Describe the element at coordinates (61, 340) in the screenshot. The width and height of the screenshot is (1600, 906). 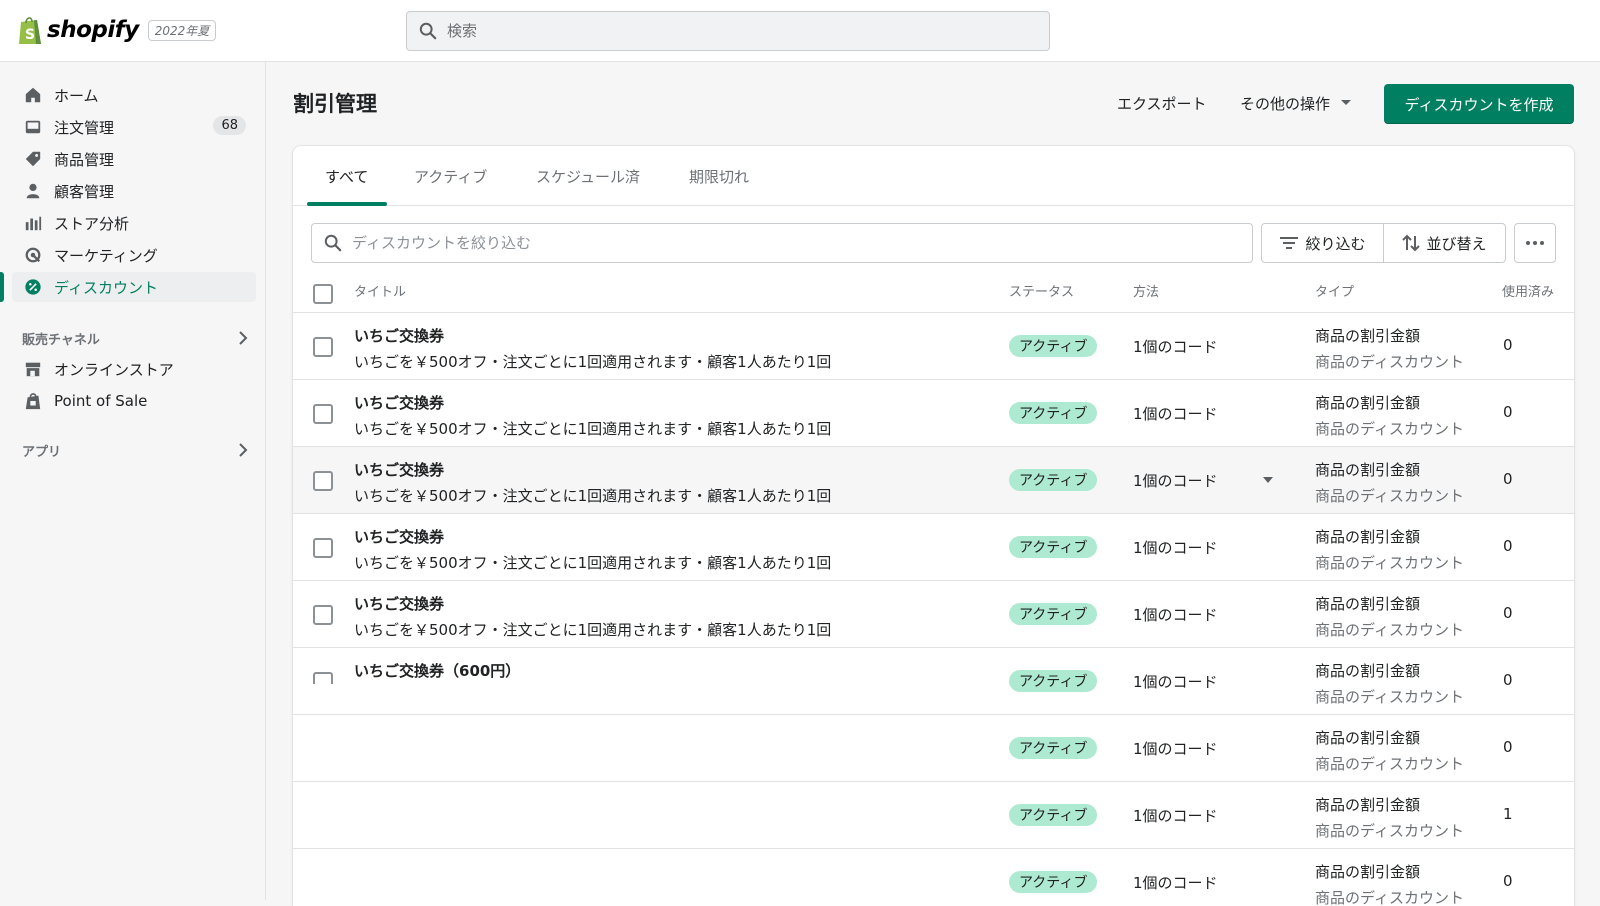
I see `sales-channels-label: 販売チャネル` at that location.